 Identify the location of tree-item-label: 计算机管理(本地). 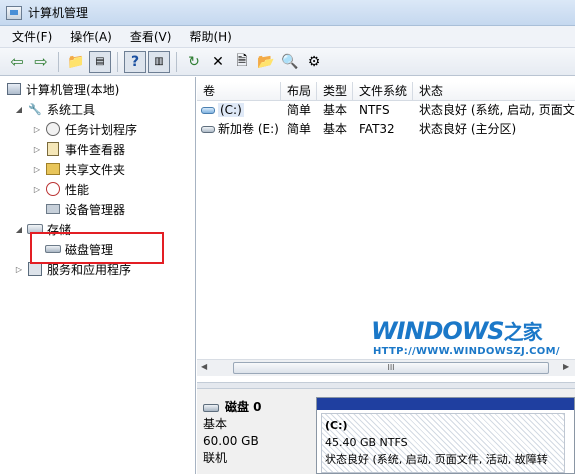
(73, 89).